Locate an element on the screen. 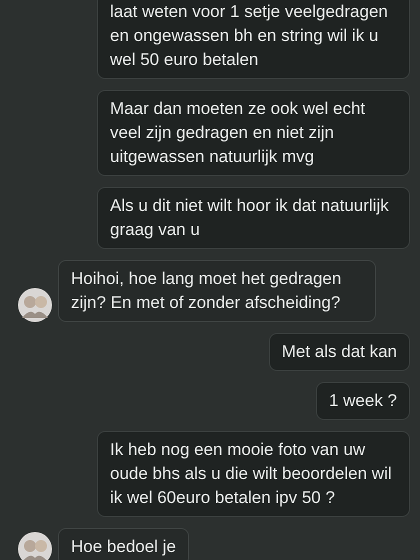 The width and height of the screenshot is (420, 560). message-bubble: laat weten voor 1 setje veelgedragen en ongewassen bh en string wil ik u wel 50 euro betalen is located at coordinates (253, 39).